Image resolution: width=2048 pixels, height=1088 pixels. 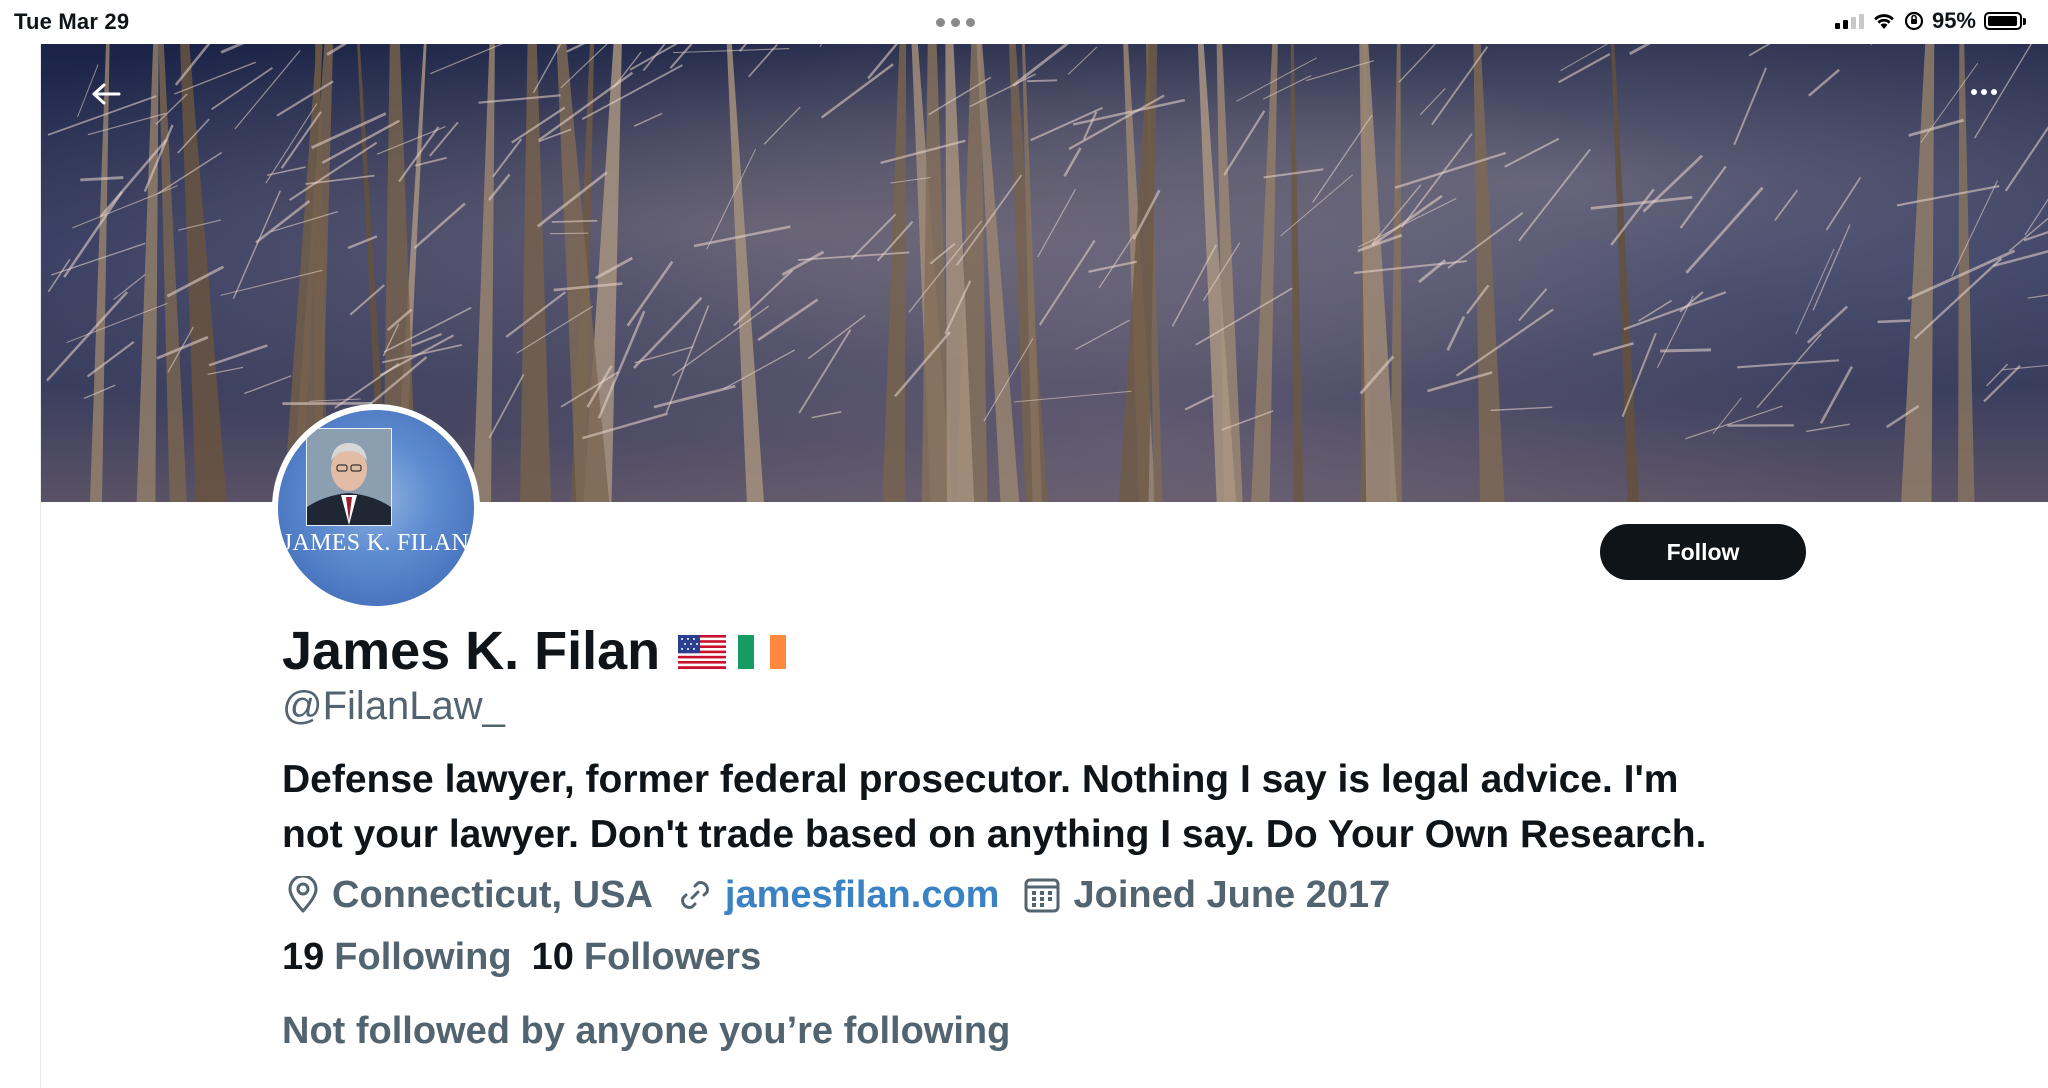 What do you see at coordinates (862, 895) in the screenshot?
I see `website-link: jamesfilan.com` at bounding box center [862, 895].